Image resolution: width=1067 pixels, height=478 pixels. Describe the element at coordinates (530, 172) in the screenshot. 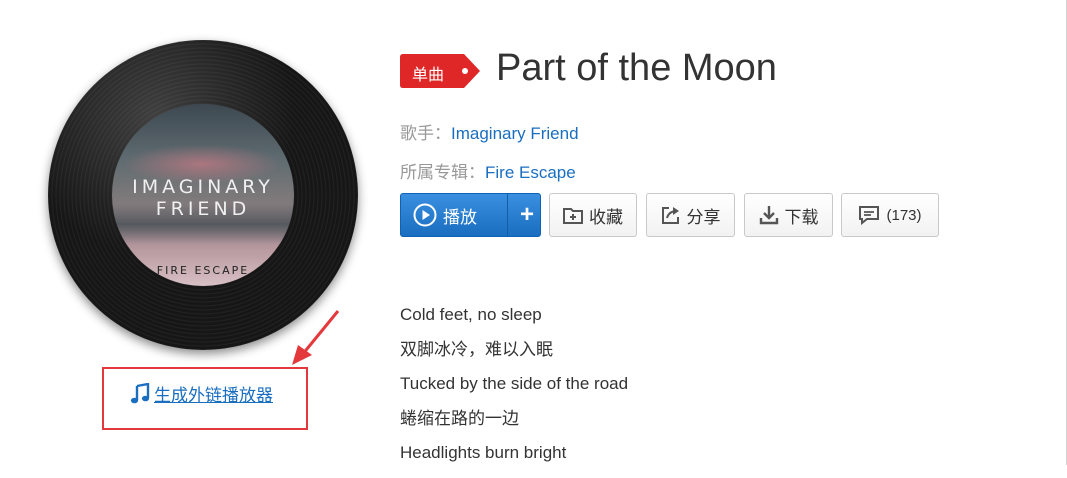

I see `album-link: Fire Escape` at that location.